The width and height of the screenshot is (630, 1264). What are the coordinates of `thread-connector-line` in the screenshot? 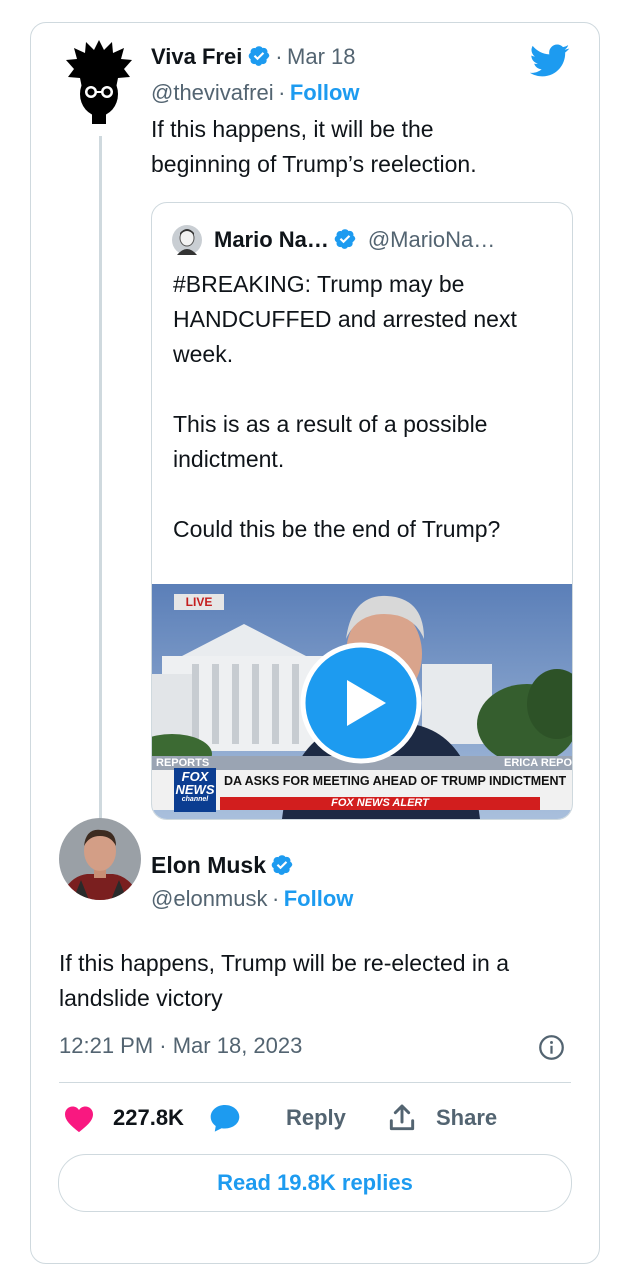 It's located at (100, 484).